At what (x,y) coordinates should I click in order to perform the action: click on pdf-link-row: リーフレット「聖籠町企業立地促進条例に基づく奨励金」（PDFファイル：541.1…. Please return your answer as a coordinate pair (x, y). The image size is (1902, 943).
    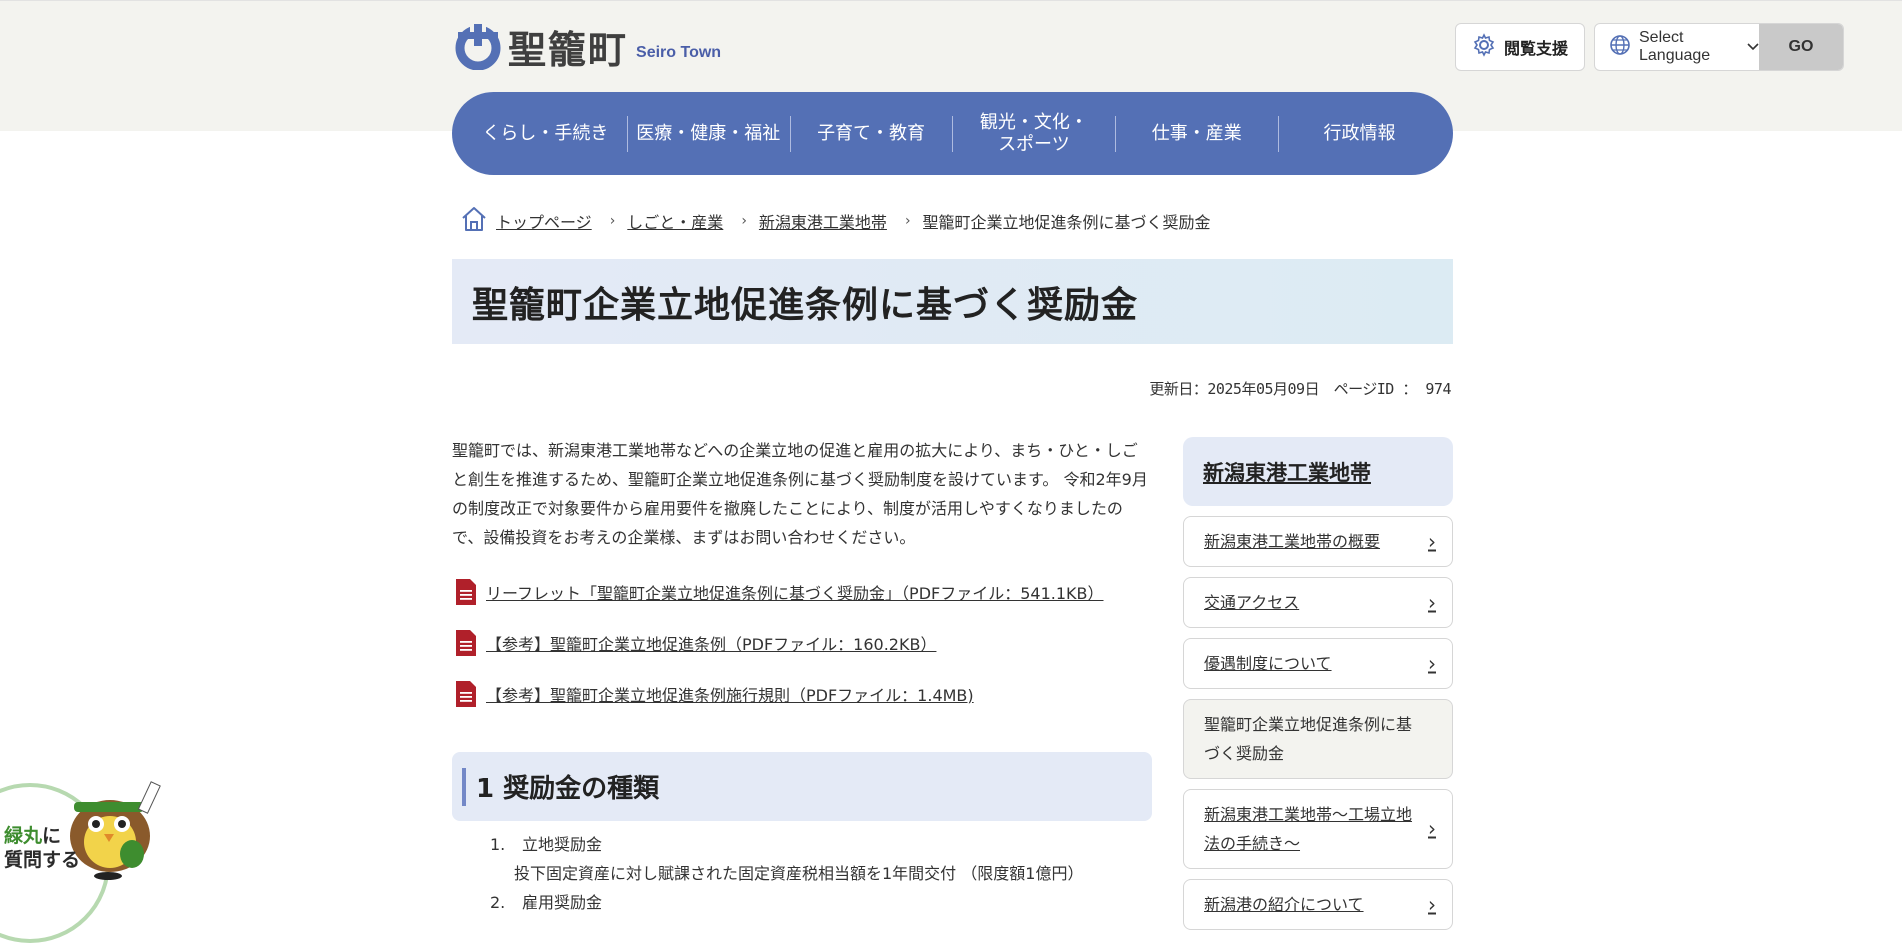
    Looking at the image, I should click on (806, 591).